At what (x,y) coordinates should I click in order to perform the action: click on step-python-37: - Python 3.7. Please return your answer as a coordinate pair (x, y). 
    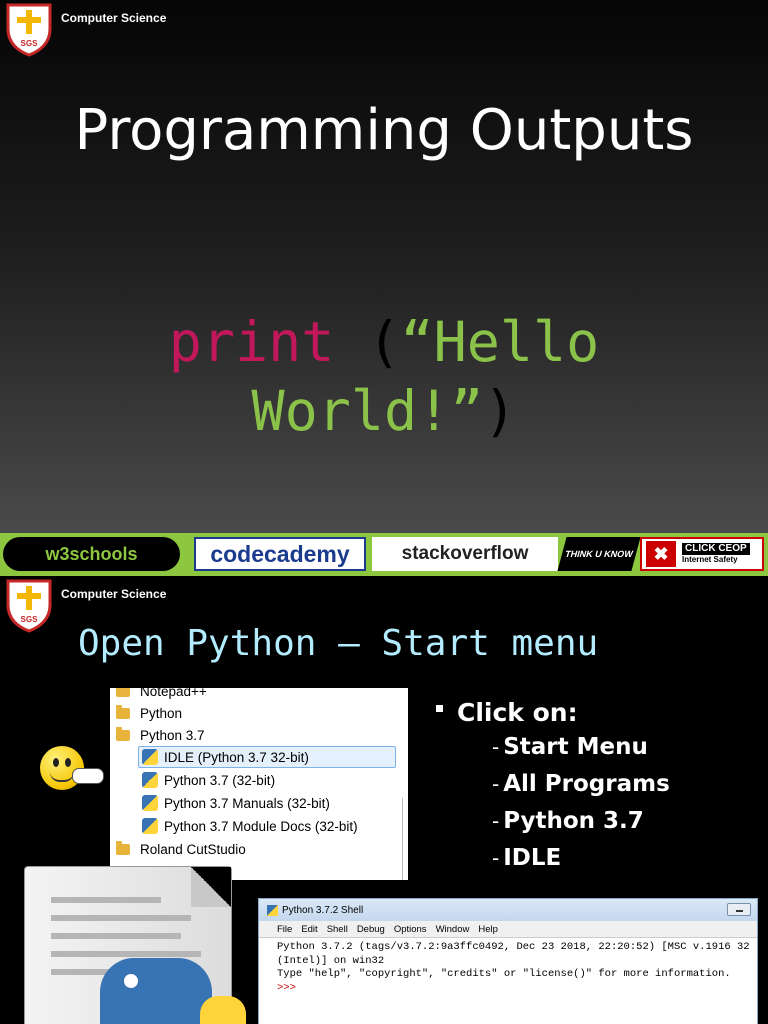
    Looking at the image, I should click on (568, 821).